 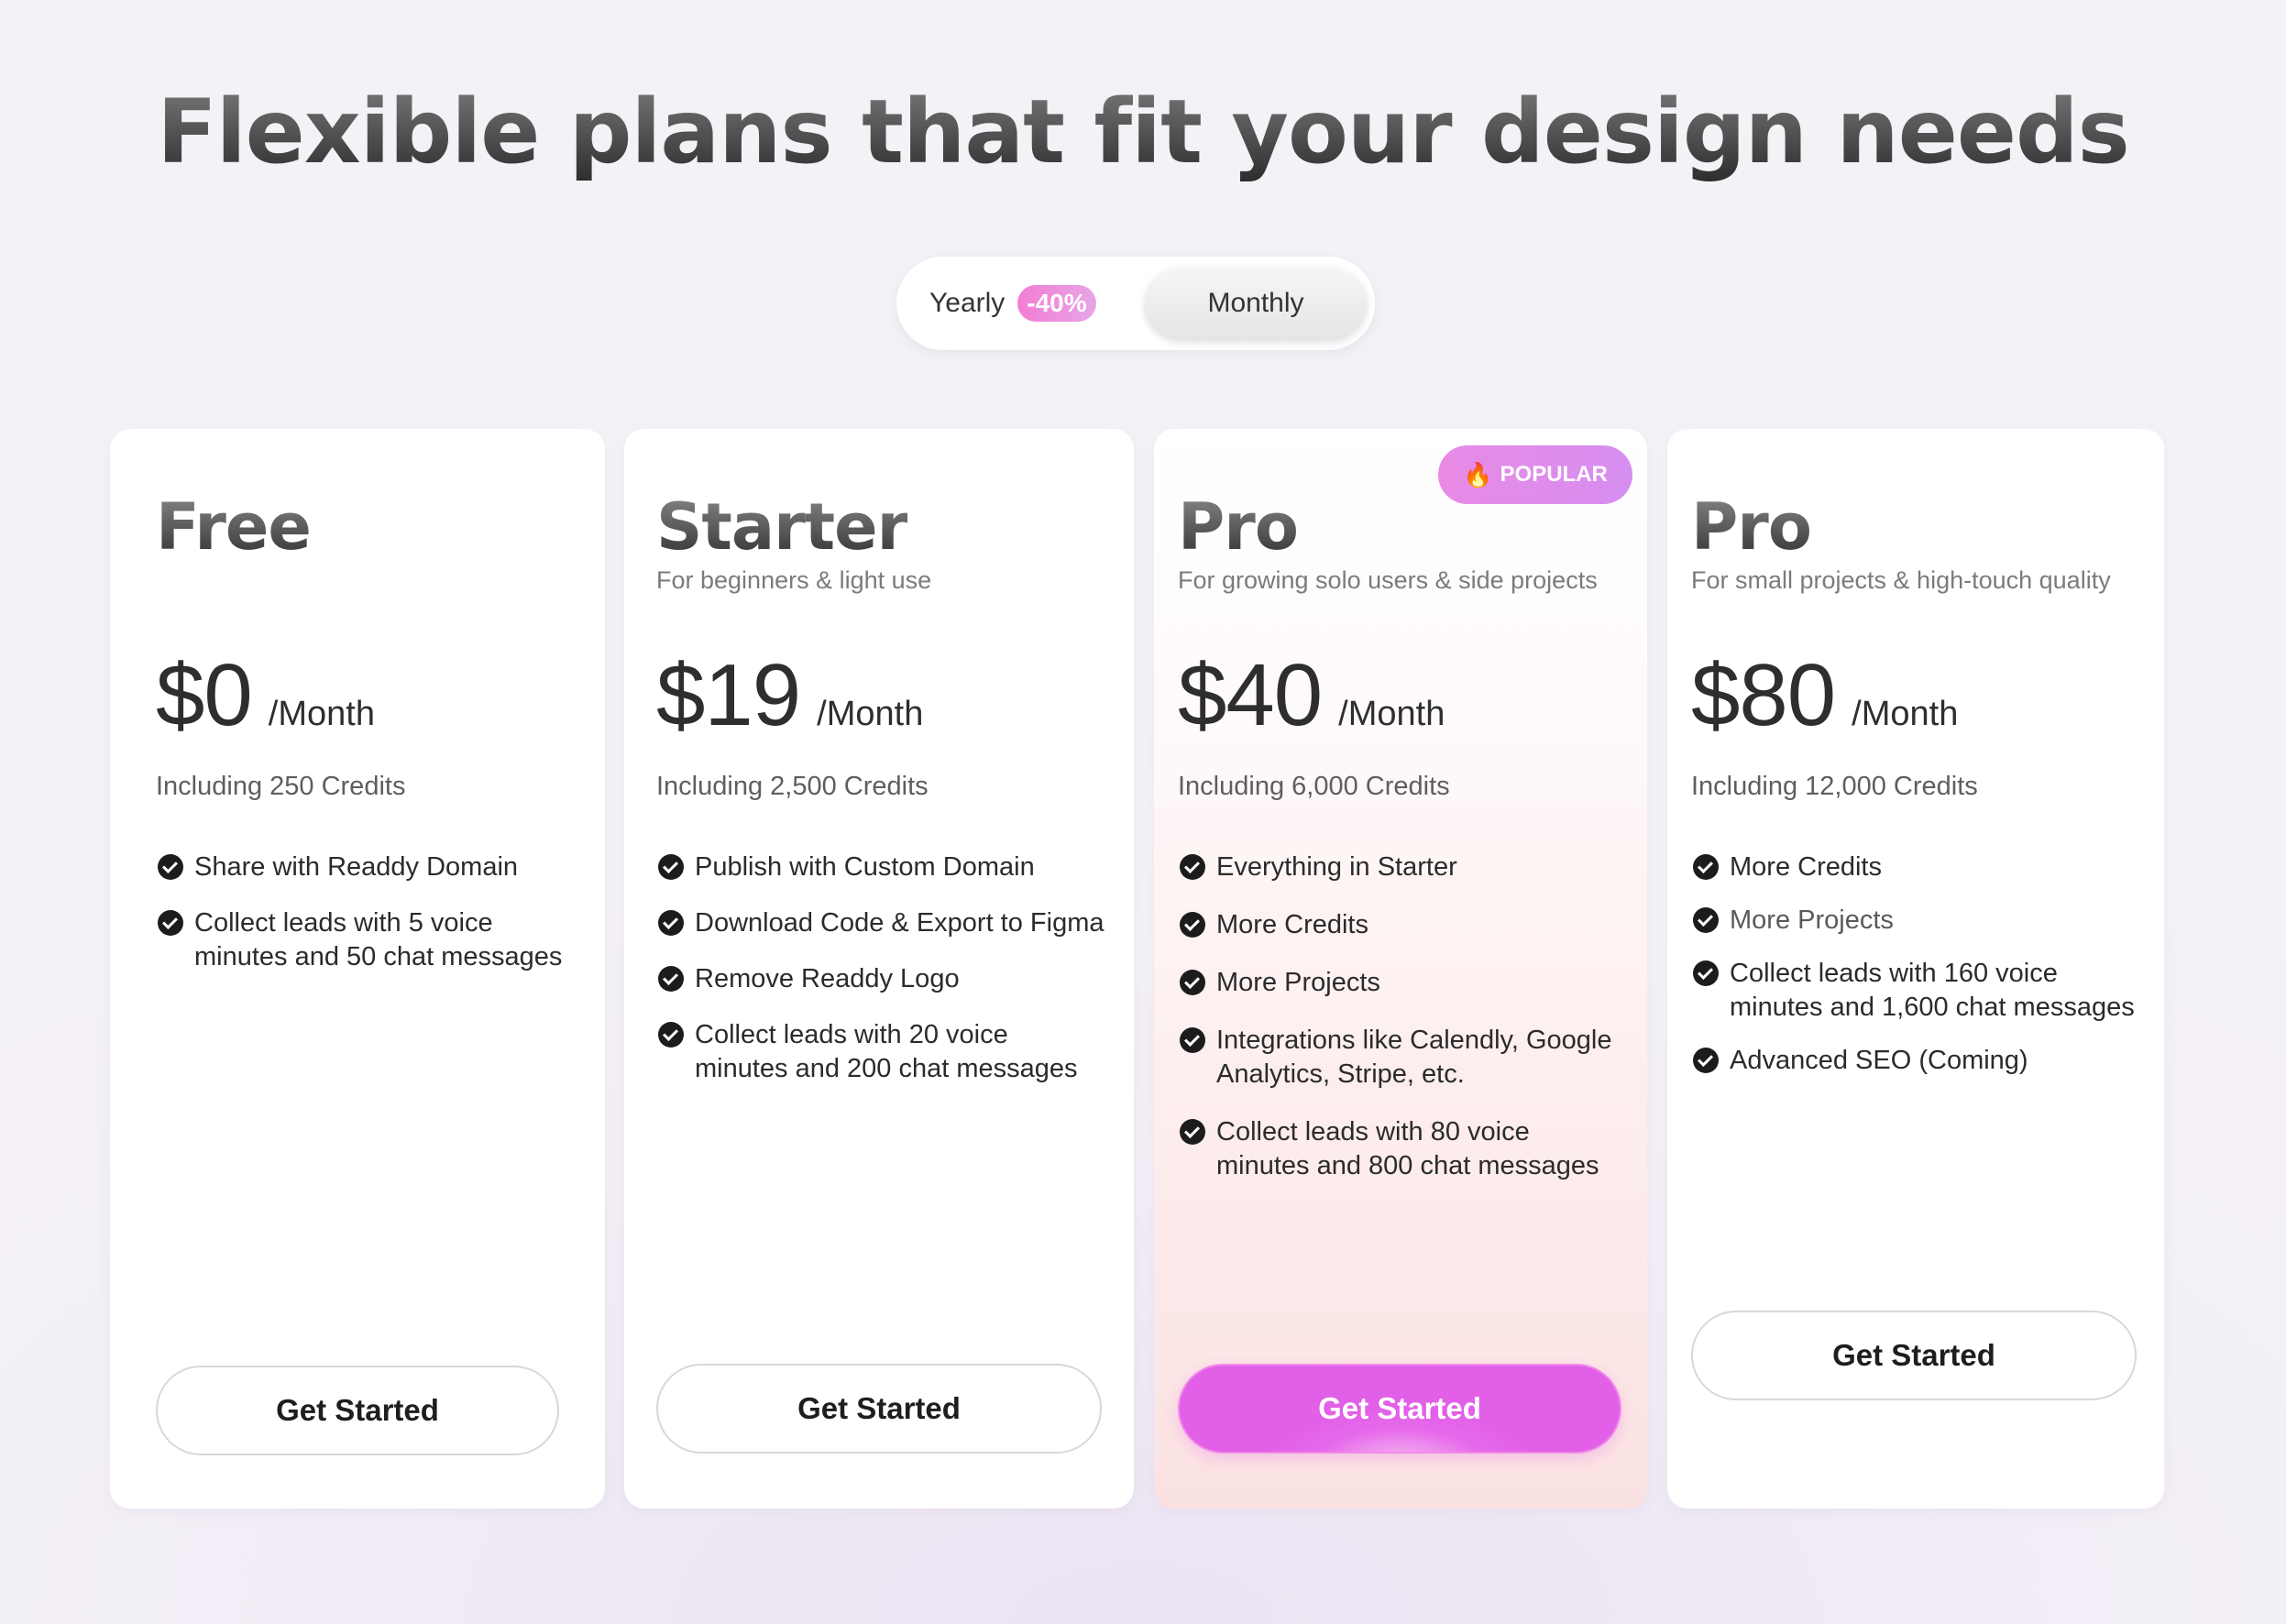 I want to click on plan-name: Starter, so click(x=782, y=527).